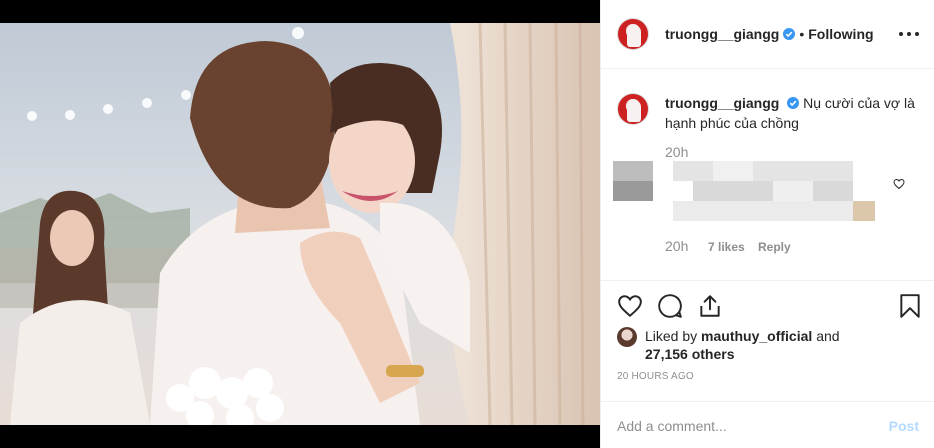  What do you see at coordinates (671, 336) in the screenshot?
I see `liked-by-label: Liked by` at bounding box center [671, 336].